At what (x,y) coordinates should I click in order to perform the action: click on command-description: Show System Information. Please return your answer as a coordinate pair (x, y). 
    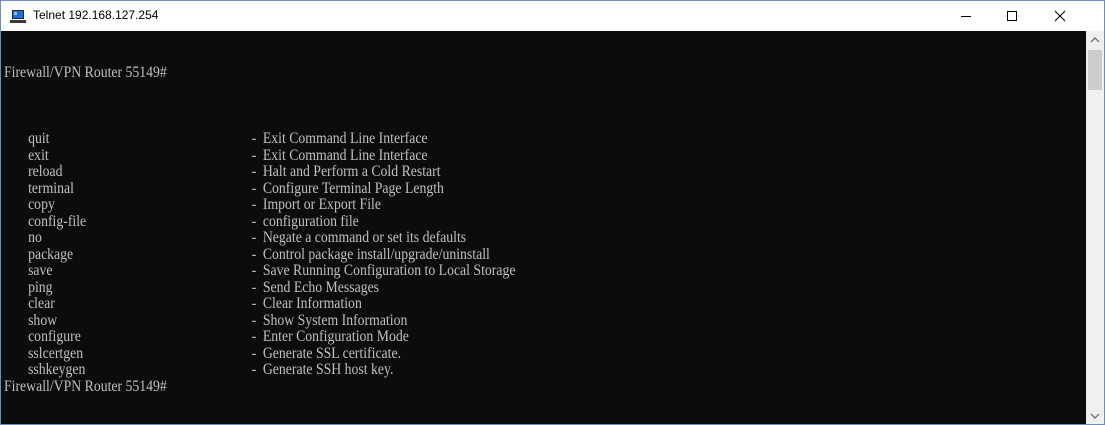
    Looking at the image, I should click on (335, 320).